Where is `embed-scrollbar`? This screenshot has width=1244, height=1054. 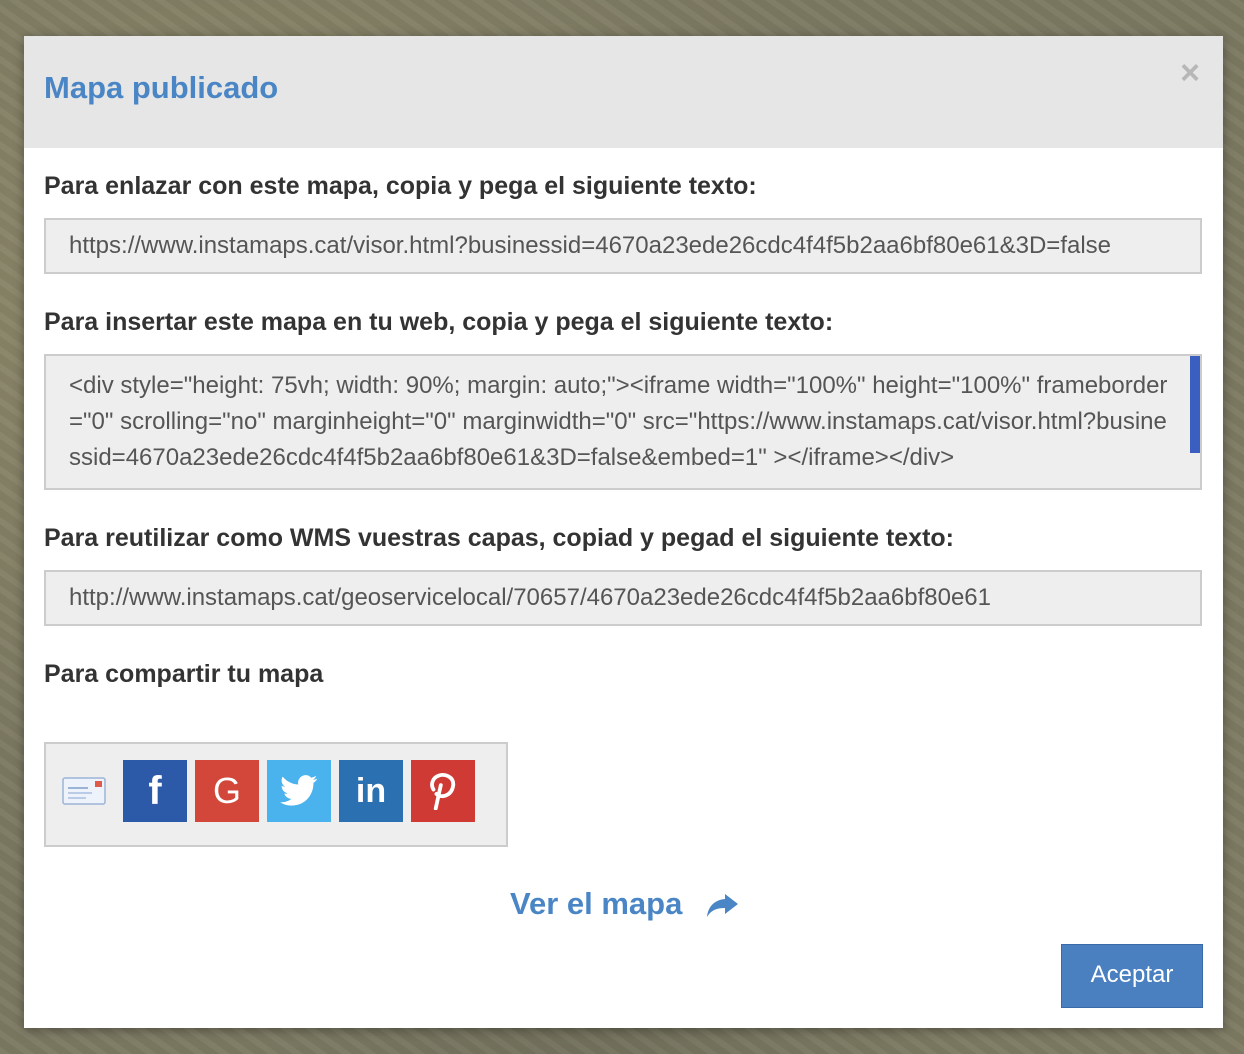
embed-scrollbar is located at coordinates (1195, 422).